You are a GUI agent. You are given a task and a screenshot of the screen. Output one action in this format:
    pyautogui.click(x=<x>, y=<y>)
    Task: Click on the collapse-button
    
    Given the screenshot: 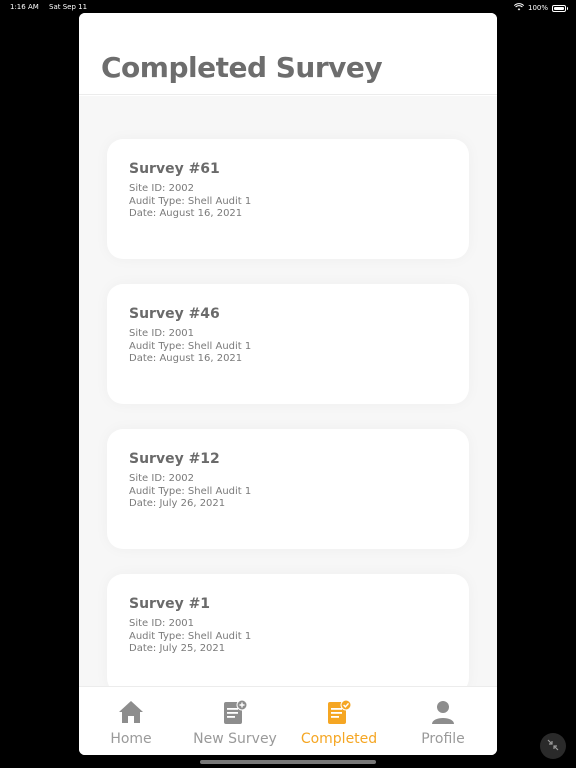 What is the action you would take?
    pyautogui.click(x=553, y=746)
    